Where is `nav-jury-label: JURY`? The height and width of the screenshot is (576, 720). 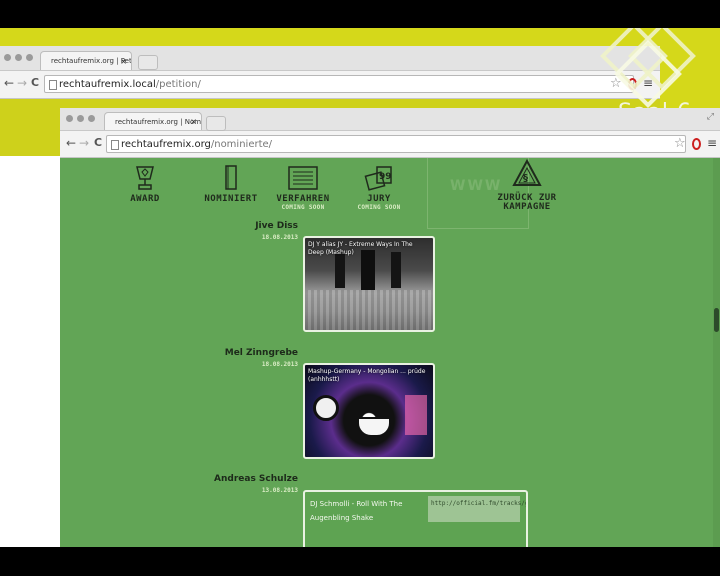 nav-jury-label: JURY is located at coordinates (379, 199).